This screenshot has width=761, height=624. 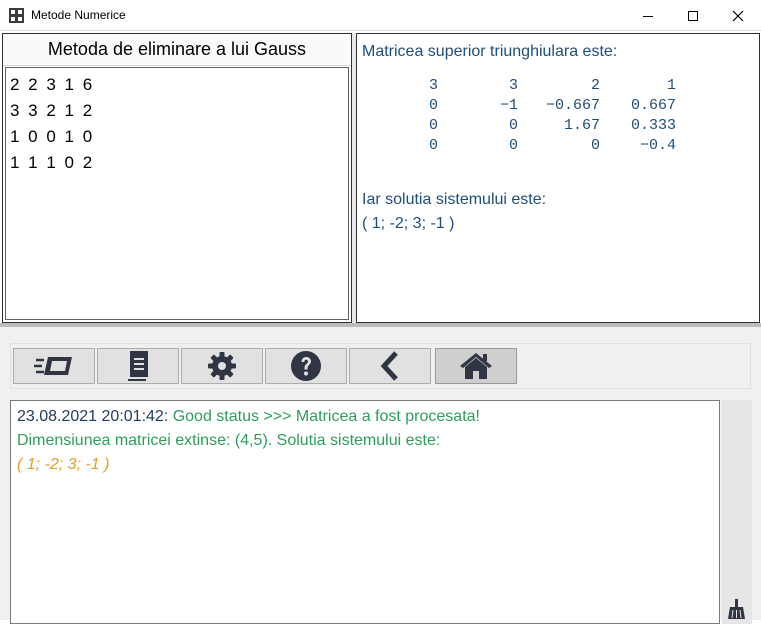 I want to click on matrix-row: 0 −1 −0.667 0.667, so click(x=538, y=105).